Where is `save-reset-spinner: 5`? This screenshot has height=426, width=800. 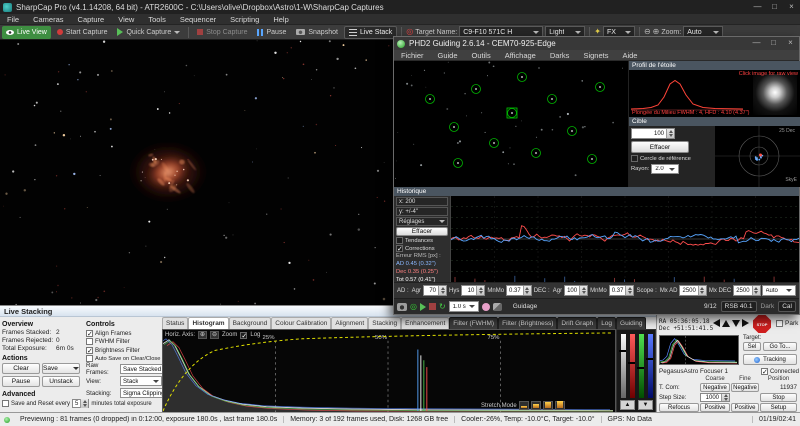 save-reset-spinner: 5 is located at coordinates (81, 403).